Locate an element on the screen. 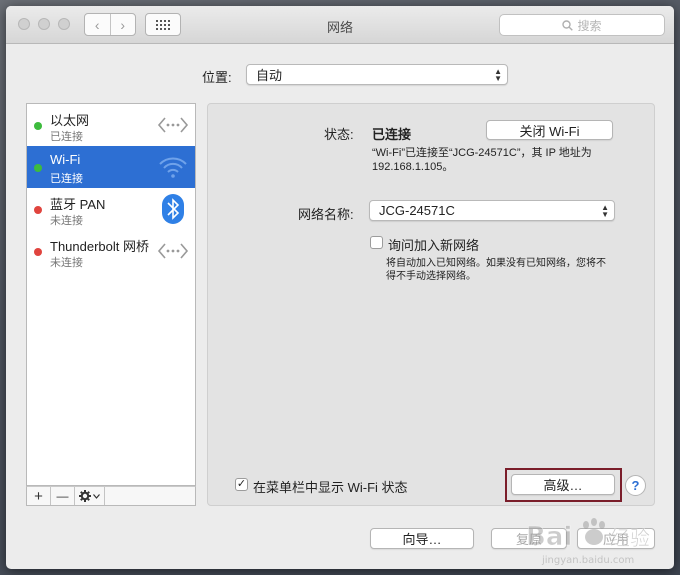 The width and height of the screenshot is (680, 575). help-button: ? is located at coordinates (635, 485).